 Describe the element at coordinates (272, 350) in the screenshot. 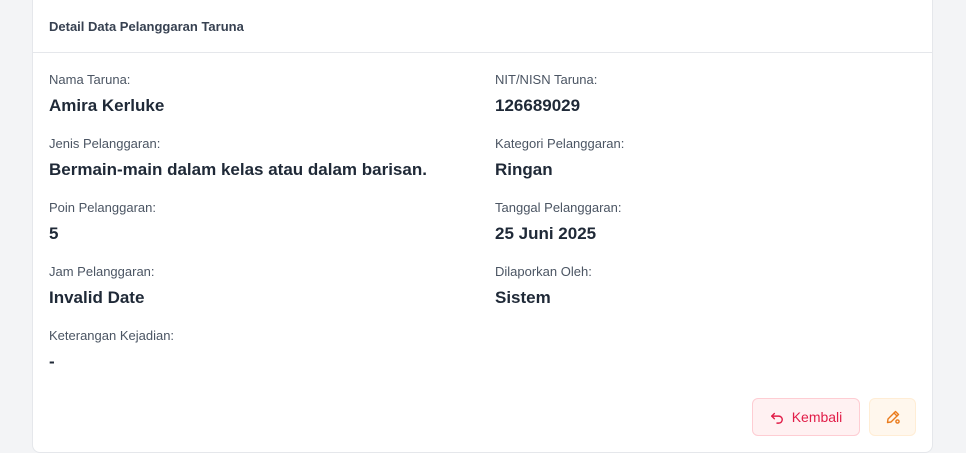

I see `field-keterangan-kejadian: Keterangan Kejadian: -` at that location.